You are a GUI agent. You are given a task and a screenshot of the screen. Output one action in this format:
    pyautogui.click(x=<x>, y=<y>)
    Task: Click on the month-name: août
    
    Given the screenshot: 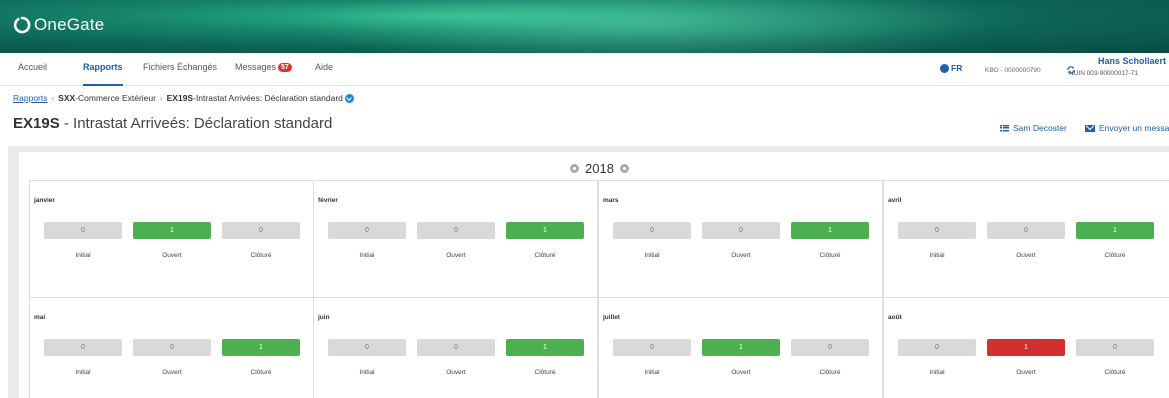 What is the action you would take?
    pyautogui.click(x=895, y=317)
    